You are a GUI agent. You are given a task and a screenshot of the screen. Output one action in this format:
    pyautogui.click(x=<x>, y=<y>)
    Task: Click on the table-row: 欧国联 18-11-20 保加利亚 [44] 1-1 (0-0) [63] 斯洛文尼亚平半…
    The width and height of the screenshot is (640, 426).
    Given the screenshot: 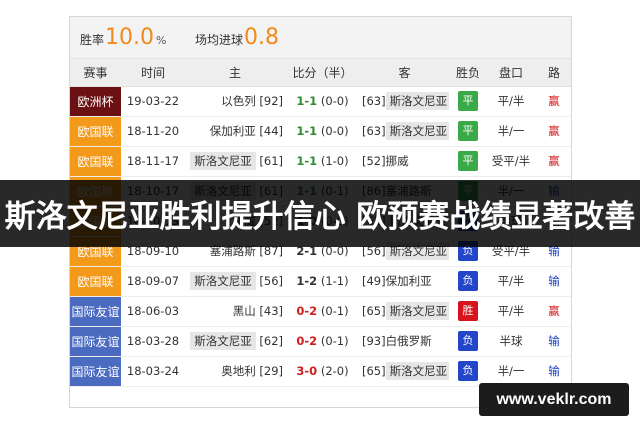 What is the action you would take?
    pyautogui.click(x=320, y=131)
    